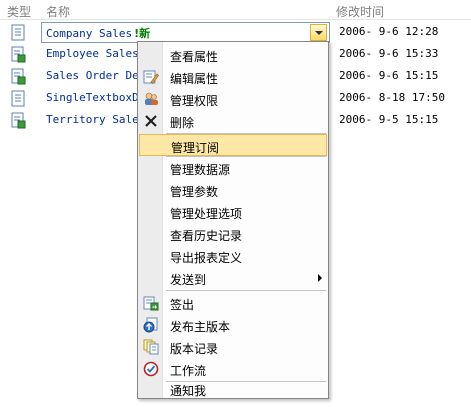  I want to click on item-name: Sales Order Det, so click(95, 75).